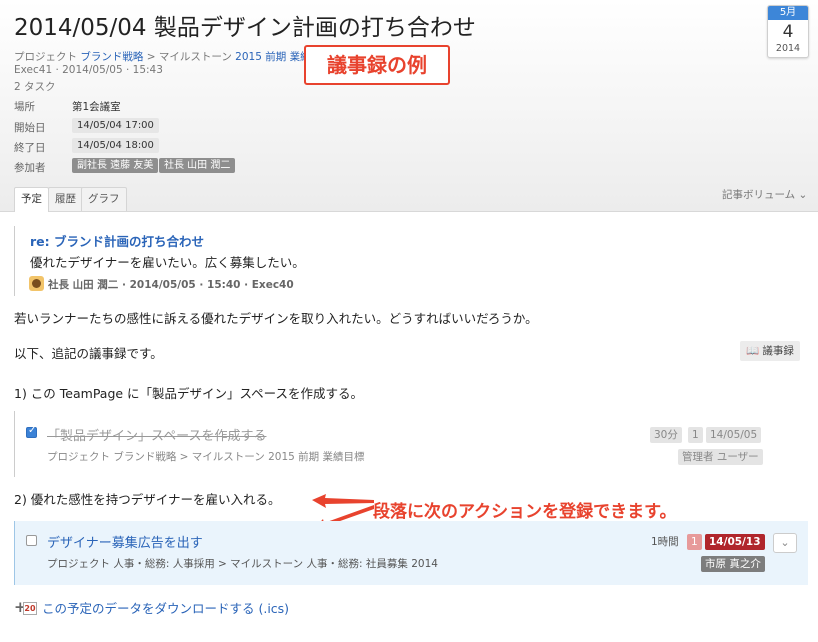 The image size is (818, 642). What do you see at coordinates (96, 107) in the screenshot?
I see `place-value: 第1会議室` at bounding box center [96, 107].